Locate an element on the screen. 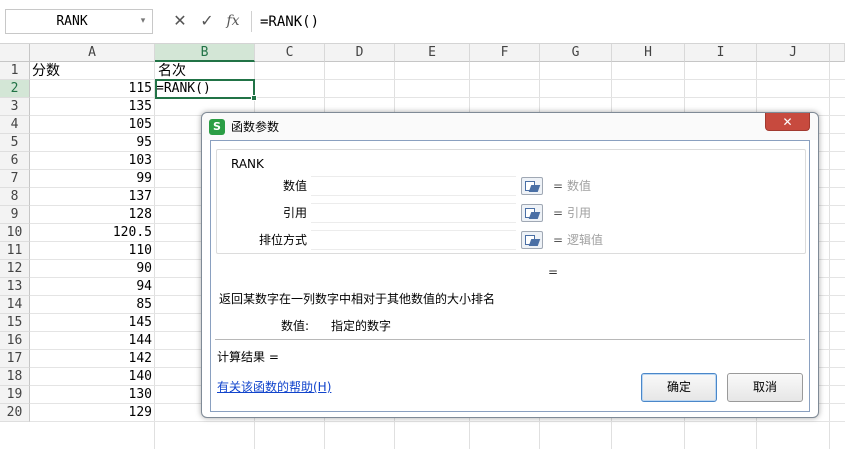 Image resolution: width=845 pixels, height=449 pixels. arg-hint-ref: 引用 is located at coordinates (579, 213).